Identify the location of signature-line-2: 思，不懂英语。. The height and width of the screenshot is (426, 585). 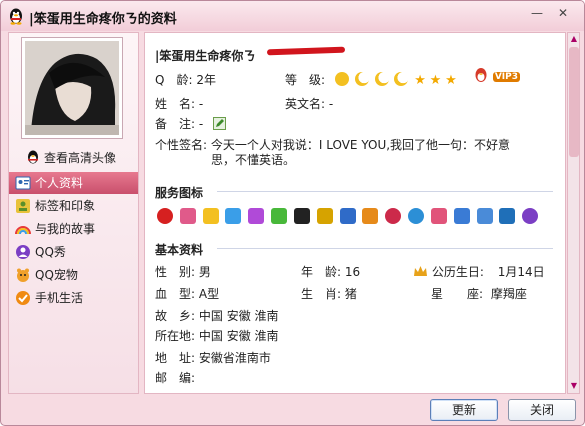
(253, 160).